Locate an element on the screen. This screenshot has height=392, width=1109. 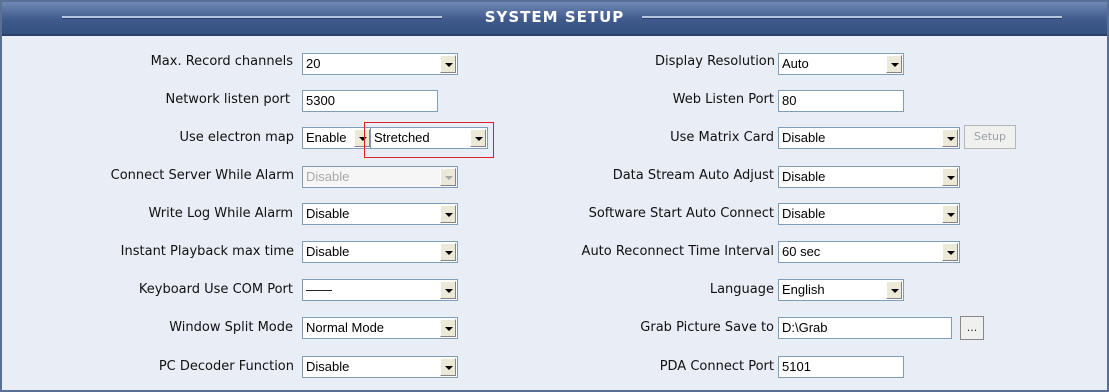
auto-reconnect-time-interval-value: 60 sec is located at coordinates (801, 251).